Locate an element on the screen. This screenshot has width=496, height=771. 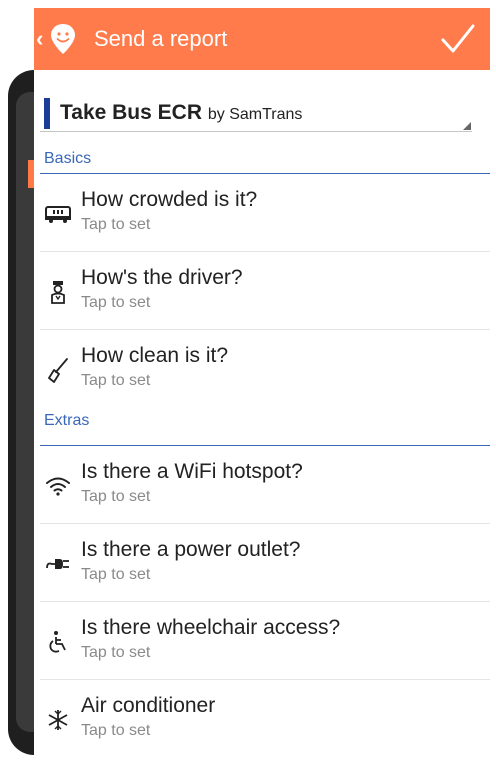
item-title: Is there a WiFi hotspot? is located at coordinates (192, 471).